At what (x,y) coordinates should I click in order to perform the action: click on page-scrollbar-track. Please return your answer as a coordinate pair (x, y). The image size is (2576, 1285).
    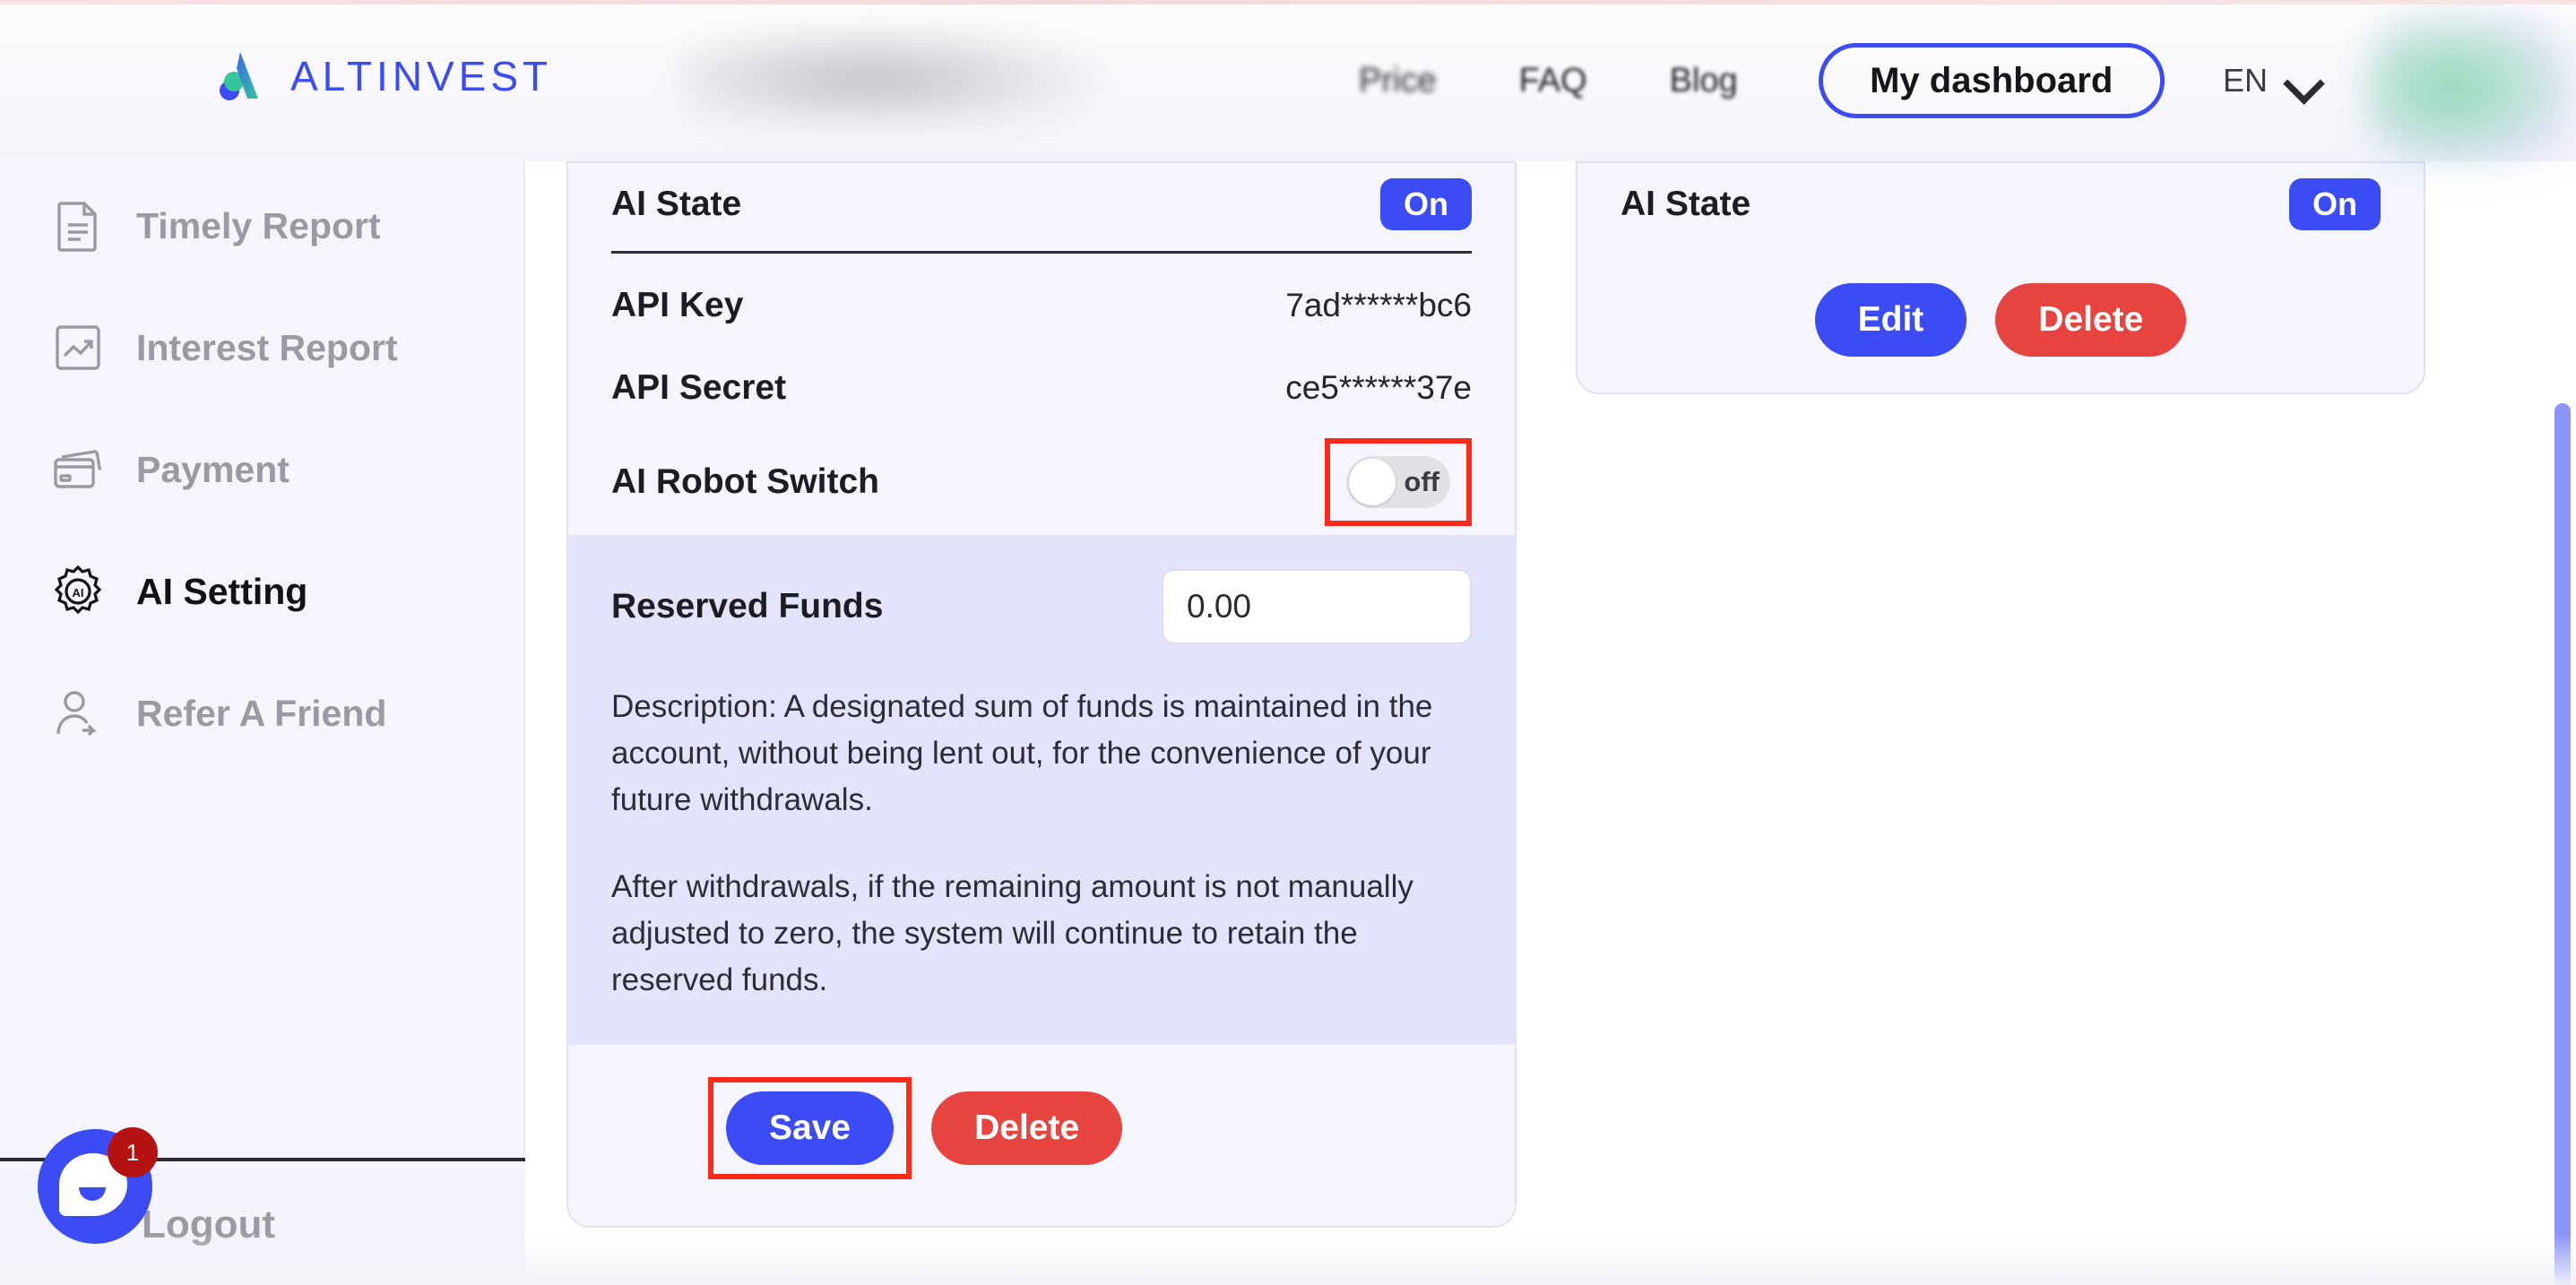
    Looking at the image, I should click on (2564, 723).